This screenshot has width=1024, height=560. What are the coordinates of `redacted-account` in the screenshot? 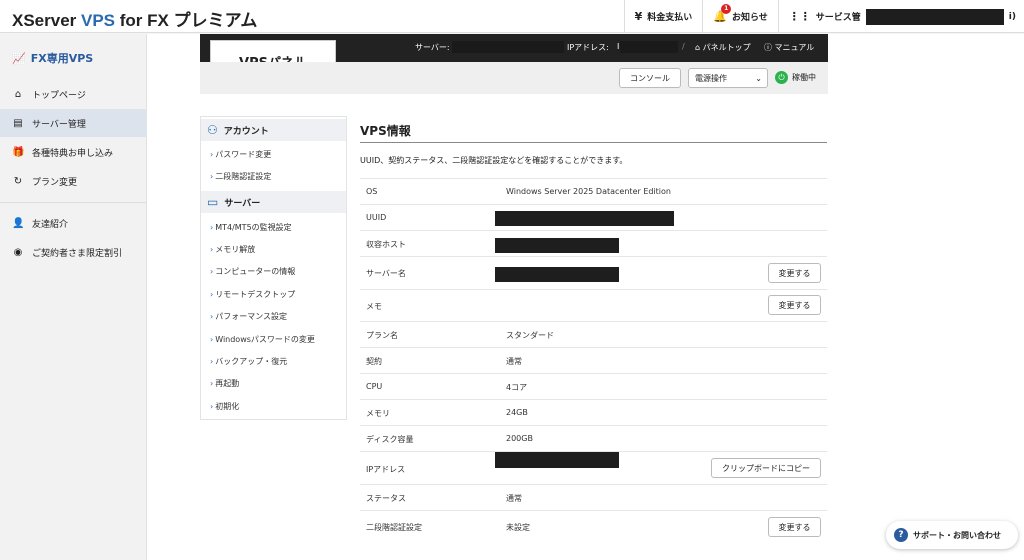 It's located at (934, 16).